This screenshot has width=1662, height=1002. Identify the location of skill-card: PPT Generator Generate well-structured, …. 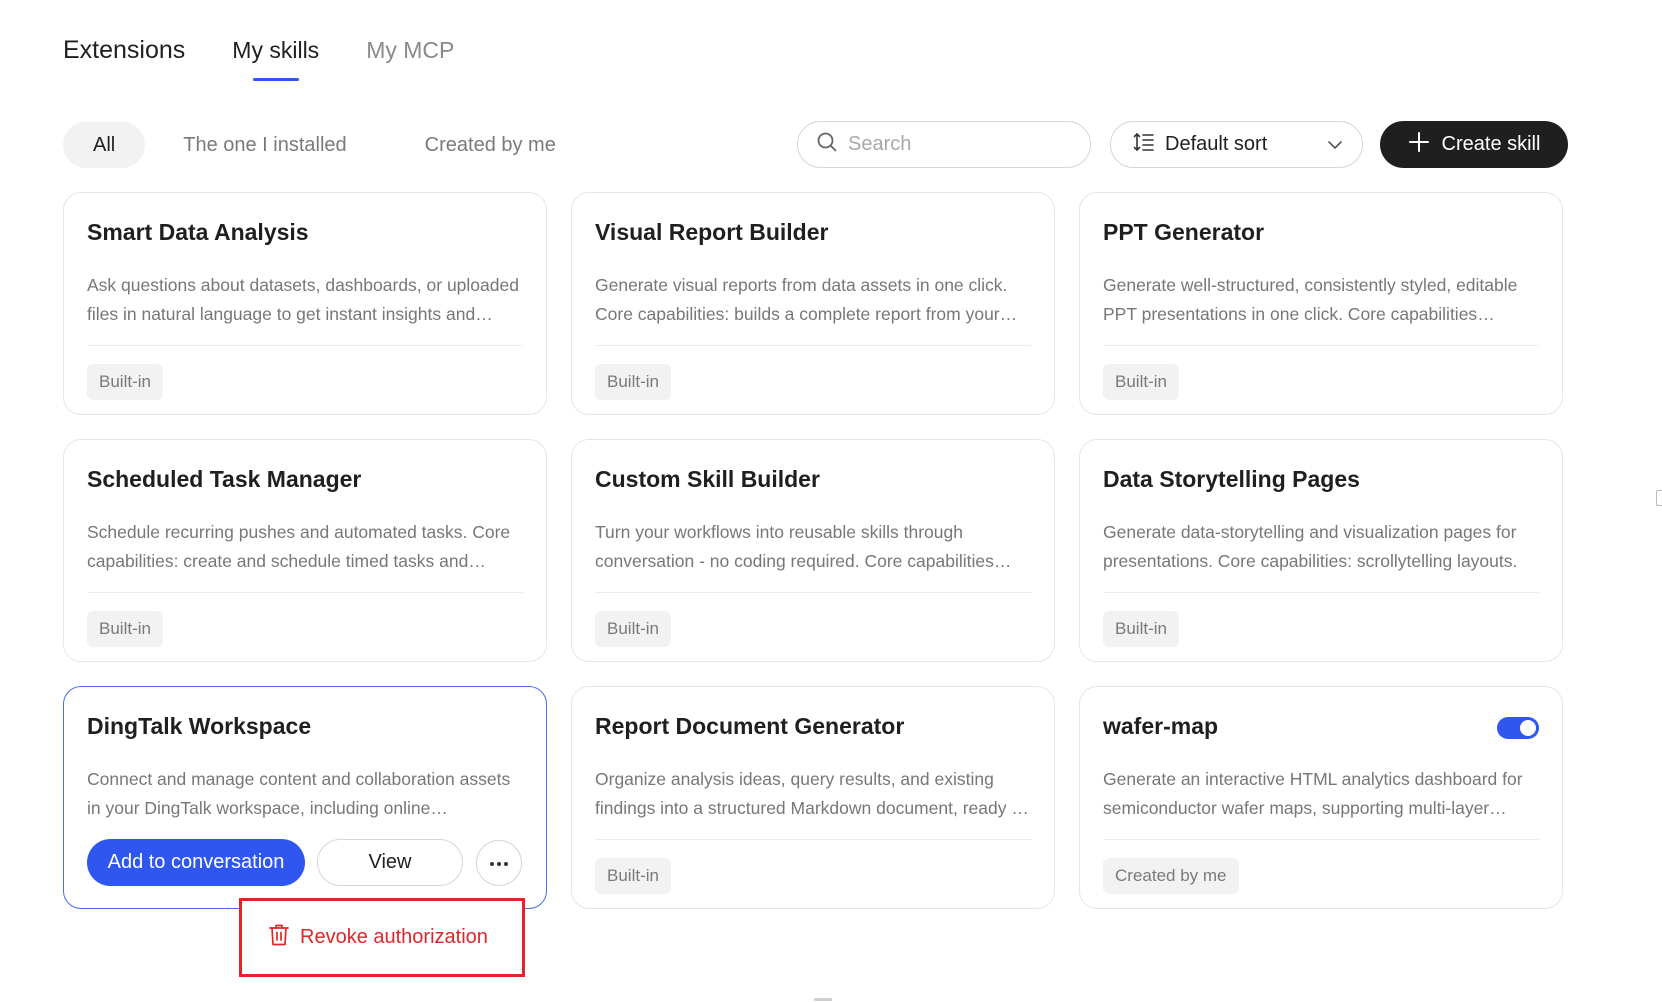
(1321, 303).